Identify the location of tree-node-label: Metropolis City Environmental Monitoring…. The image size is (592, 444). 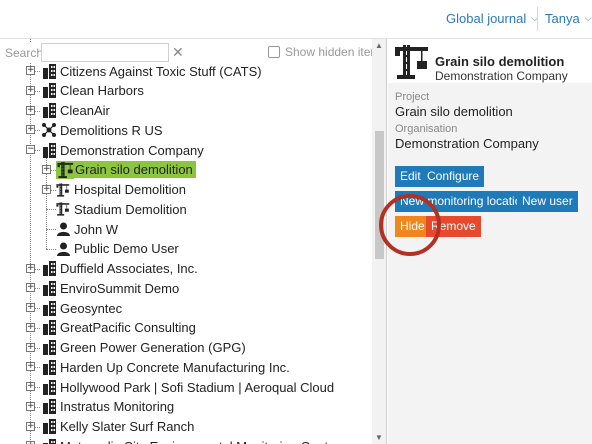
(200, 441).